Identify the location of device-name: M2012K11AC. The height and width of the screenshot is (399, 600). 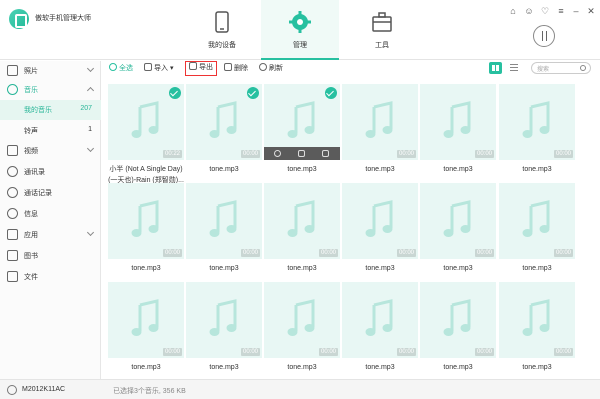
(44, 389).